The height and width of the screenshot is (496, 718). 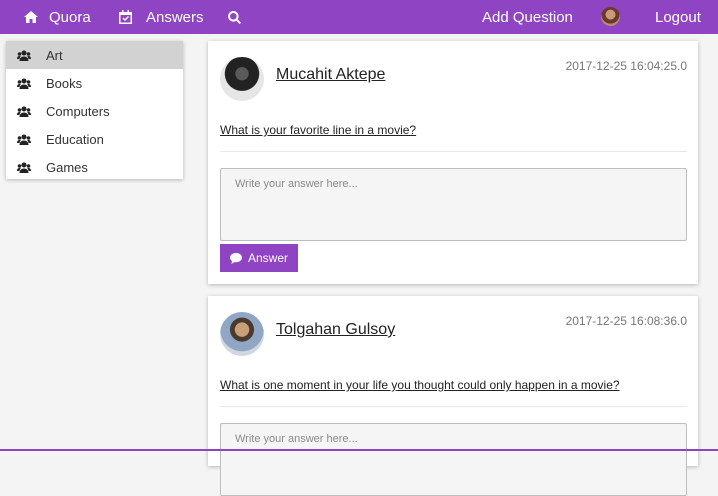 I want to click on search-button, so click(x=234, y=17).